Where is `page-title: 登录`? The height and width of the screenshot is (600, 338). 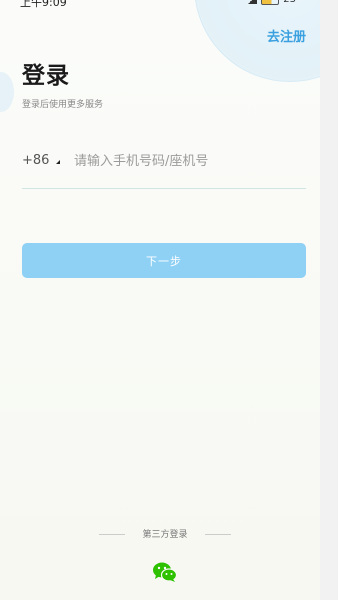 page-title: 登录 is located at coordinates (46, 76).